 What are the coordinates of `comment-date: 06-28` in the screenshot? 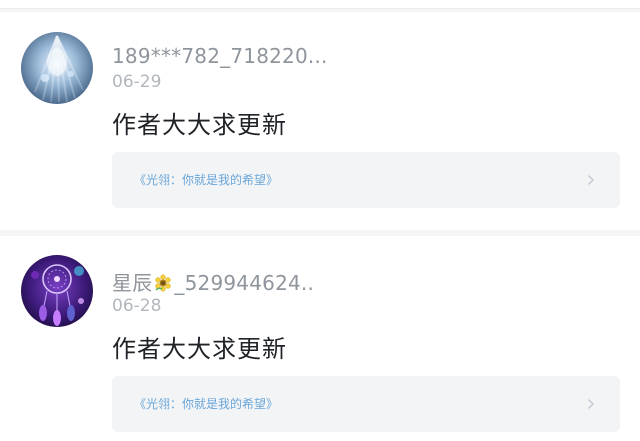 It's located at (137, 306).